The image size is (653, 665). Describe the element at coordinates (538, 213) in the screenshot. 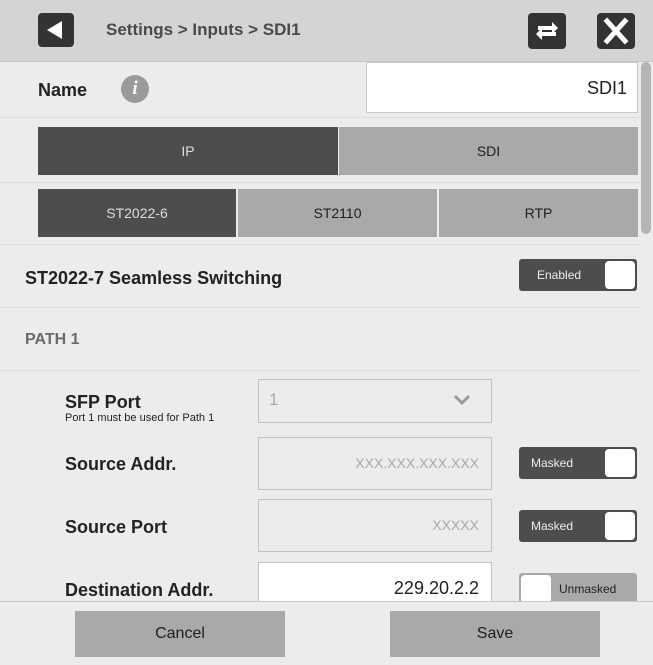

I see `tab-rtp: RTP` at that location.